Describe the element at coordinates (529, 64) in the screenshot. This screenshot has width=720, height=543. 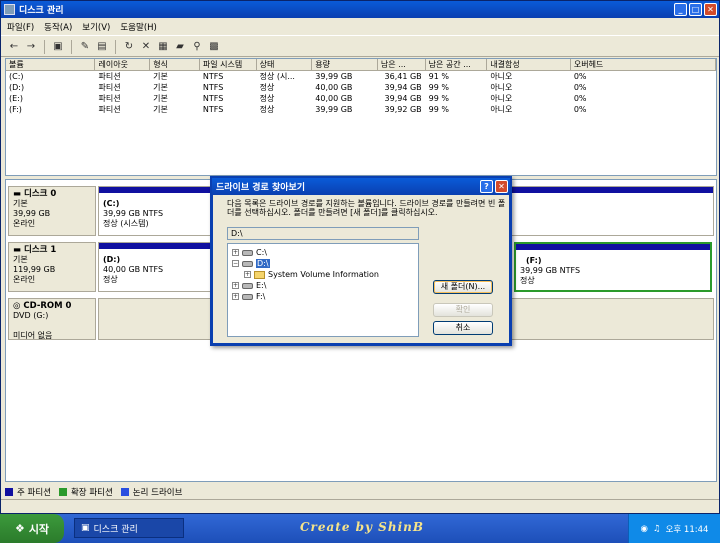
I see `column-header: 내결함성` at that location.